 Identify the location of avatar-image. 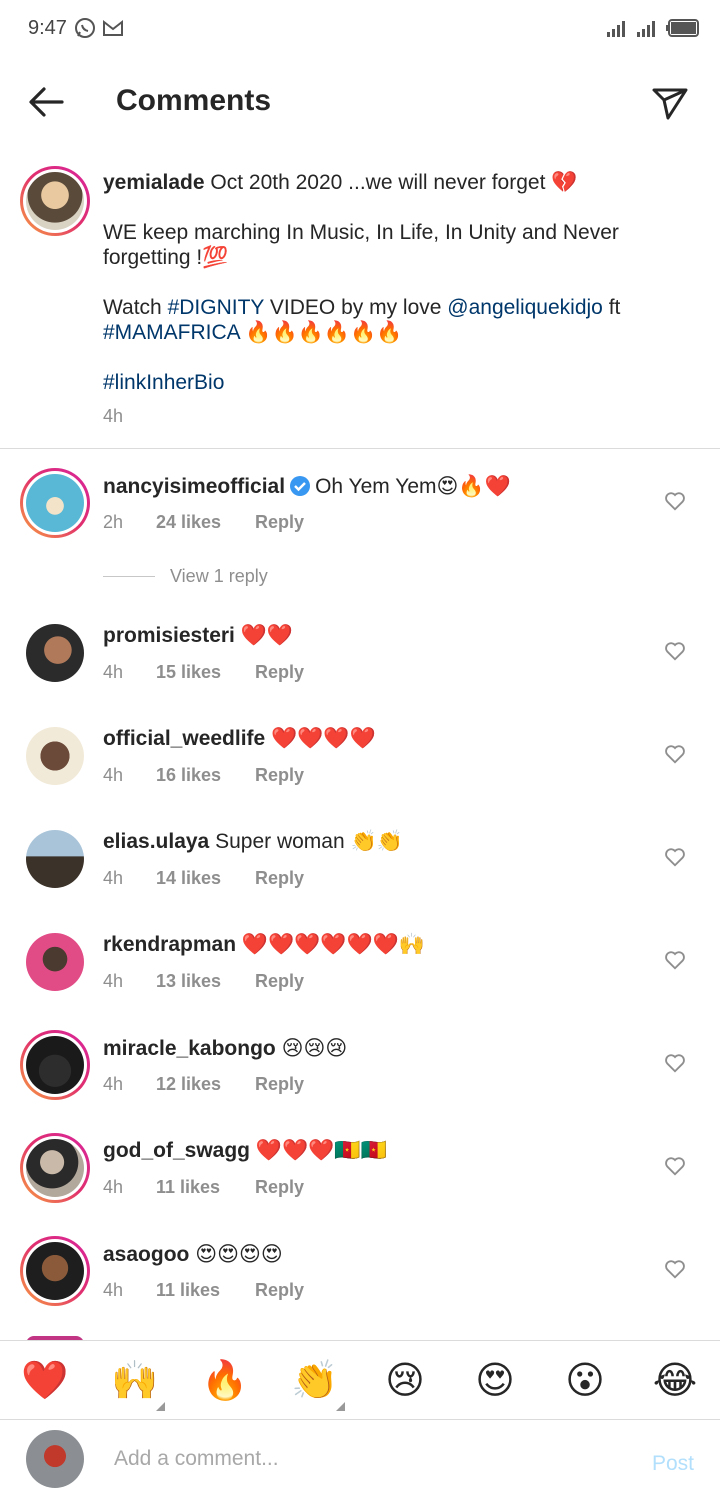
(55, 201).